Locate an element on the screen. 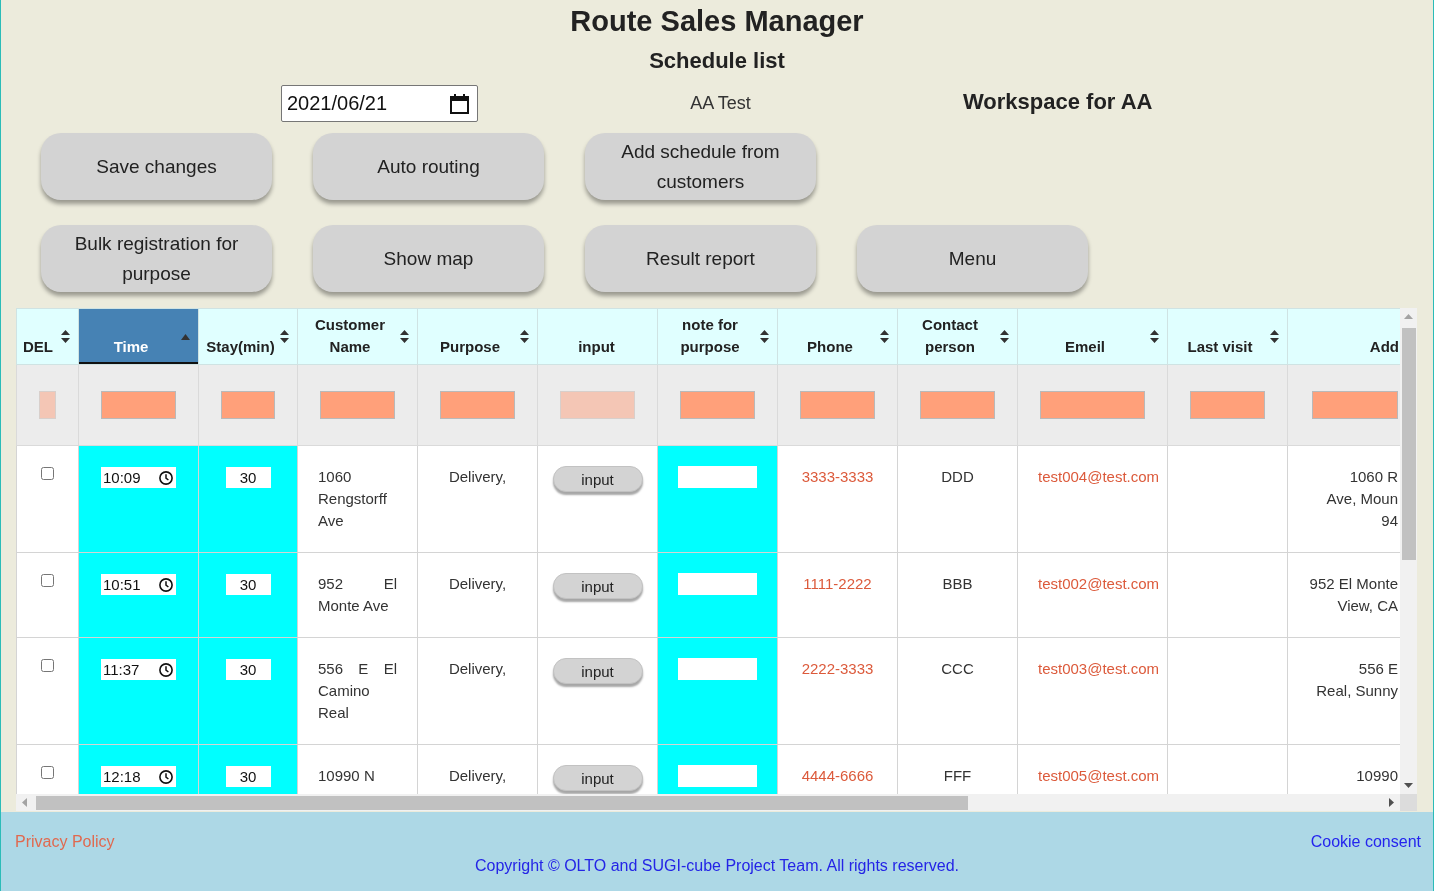  action-button: Show map is located at coordinates (428, 258).